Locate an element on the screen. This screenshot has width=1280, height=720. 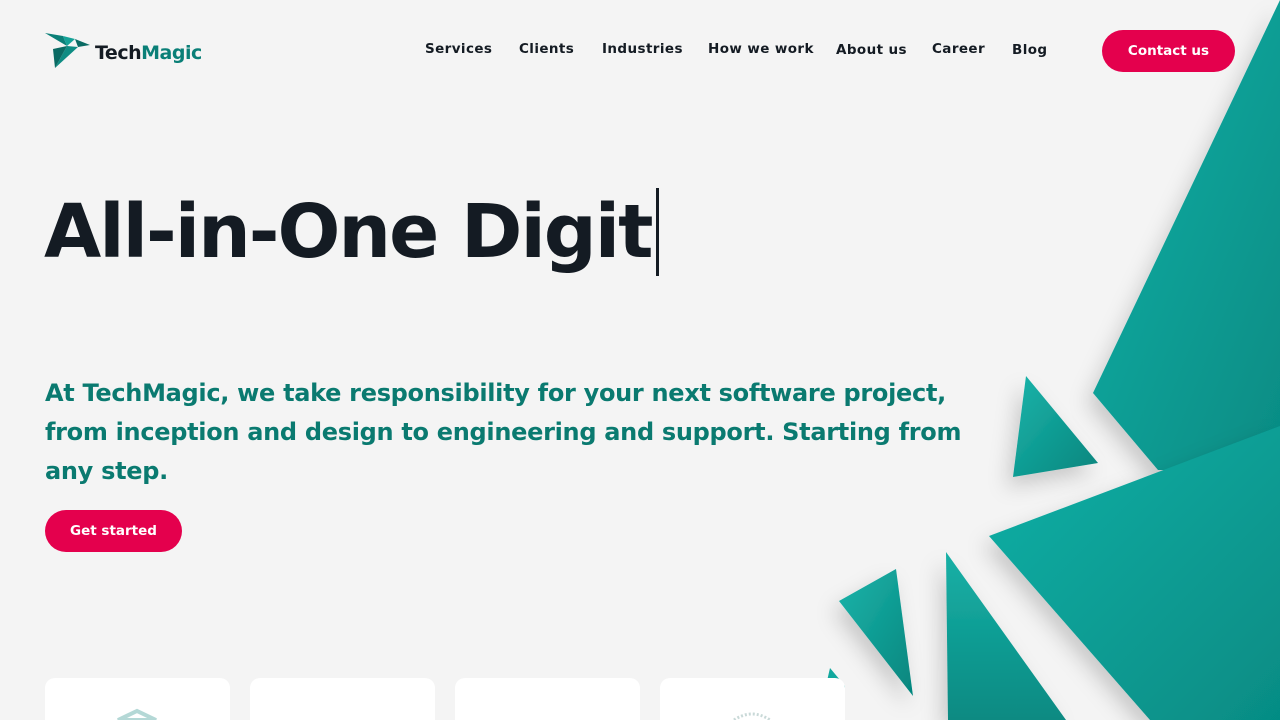
deco-shape-small is located at coordinates (1055, 426).